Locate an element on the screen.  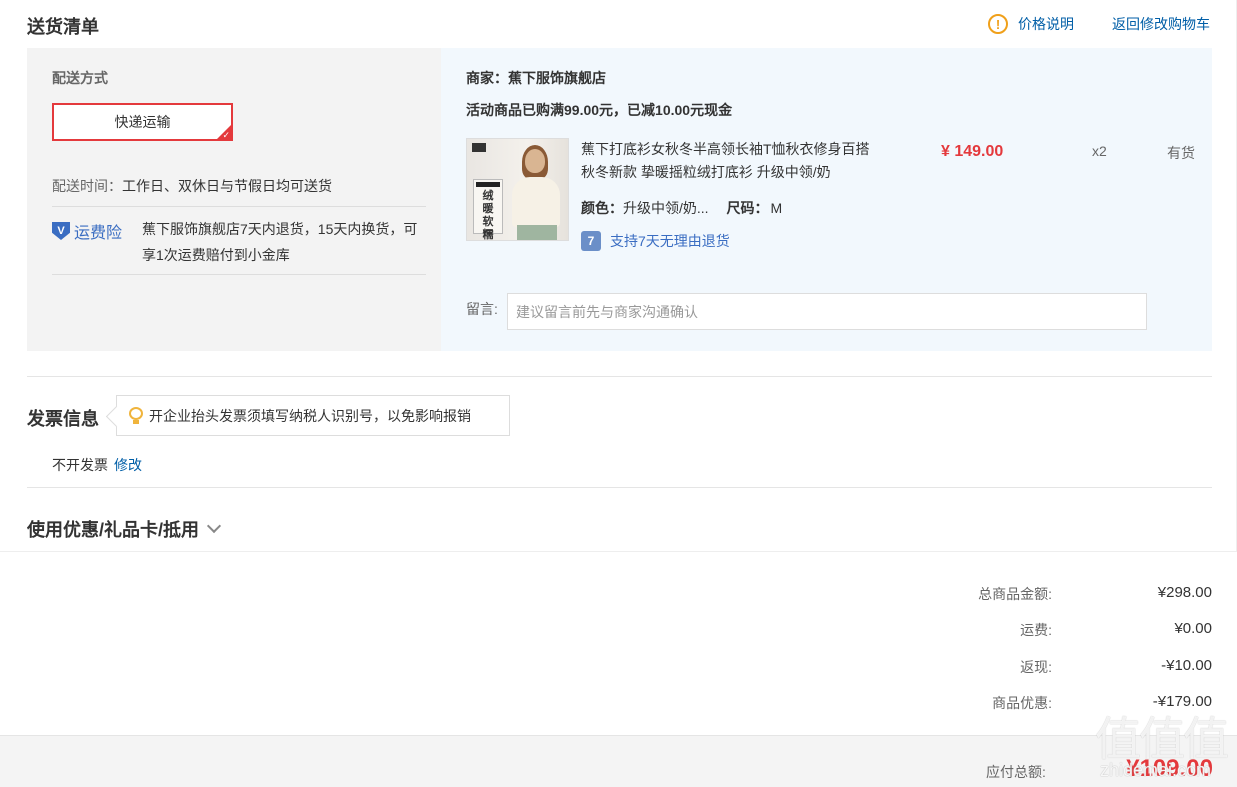
invoice-status: 不开发票 is located at coordinates (80, 465).